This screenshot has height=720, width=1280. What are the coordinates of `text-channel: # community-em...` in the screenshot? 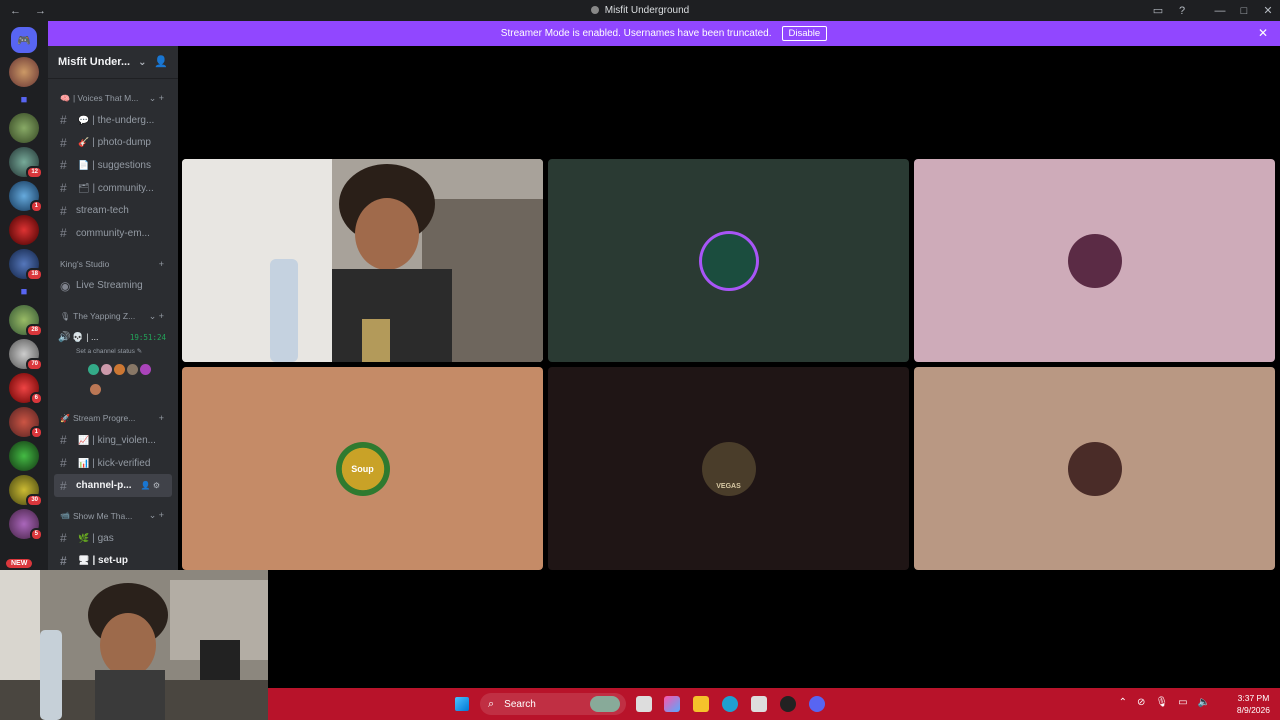 It's located at (113, 233).